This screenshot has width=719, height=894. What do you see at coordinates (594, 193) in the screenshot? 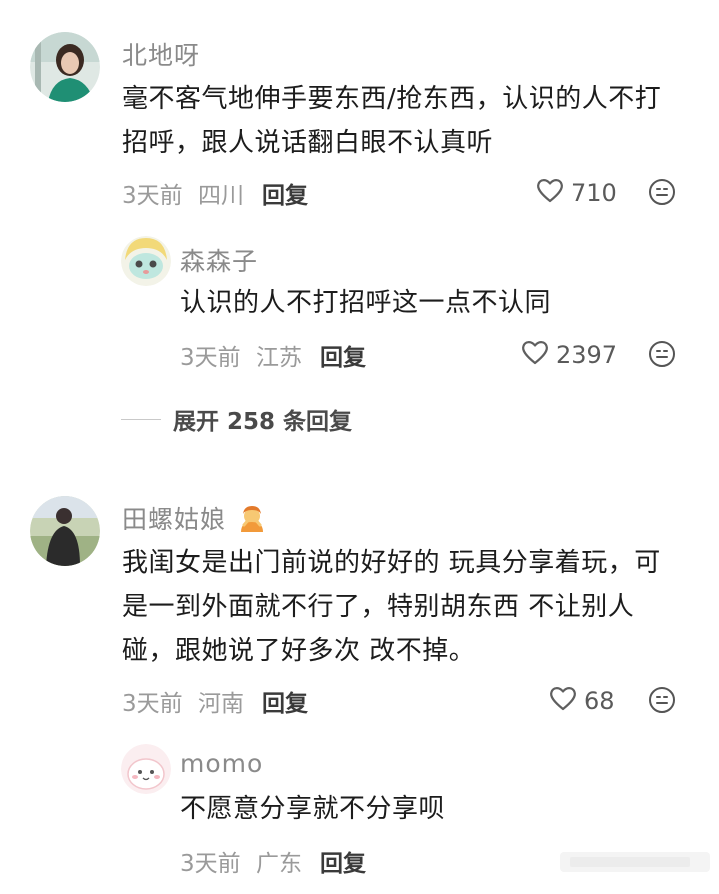
I see `like-count: 710` at bounding box center [594, 193].